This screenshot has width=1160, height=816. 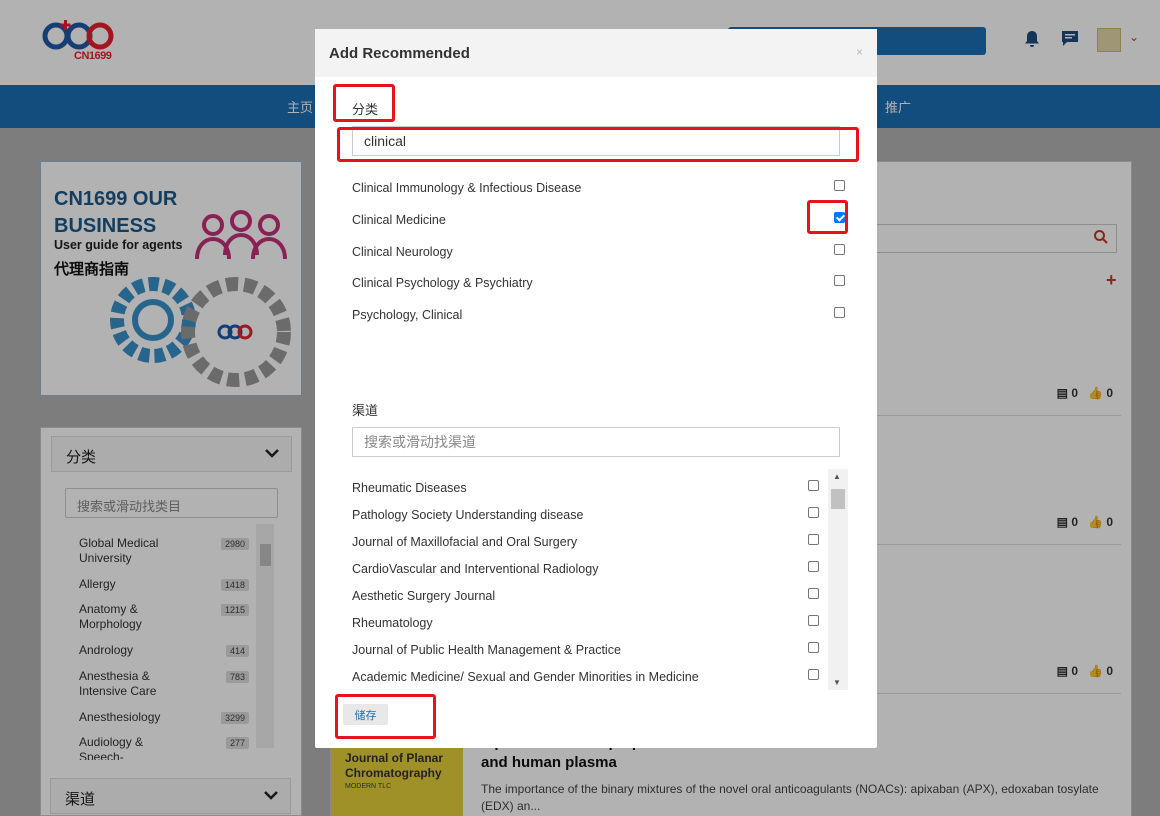 I want to click on category-option: Clinical Neurology, so click(x=598, y=254).